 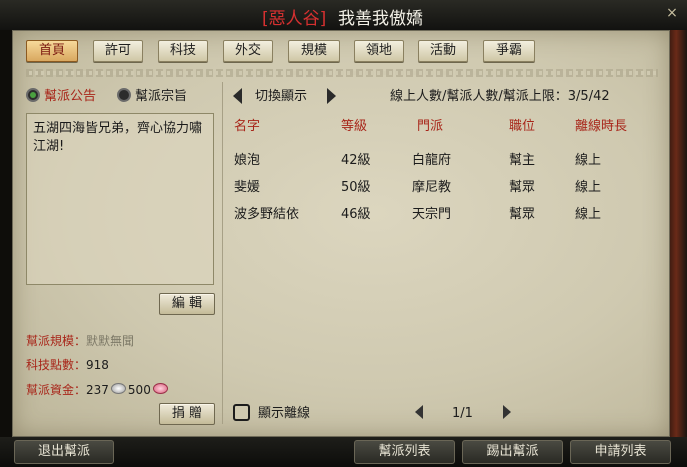 I want to click on guild-scale-row: 幫派規模：默默無聞, so click(x=80, y=341).